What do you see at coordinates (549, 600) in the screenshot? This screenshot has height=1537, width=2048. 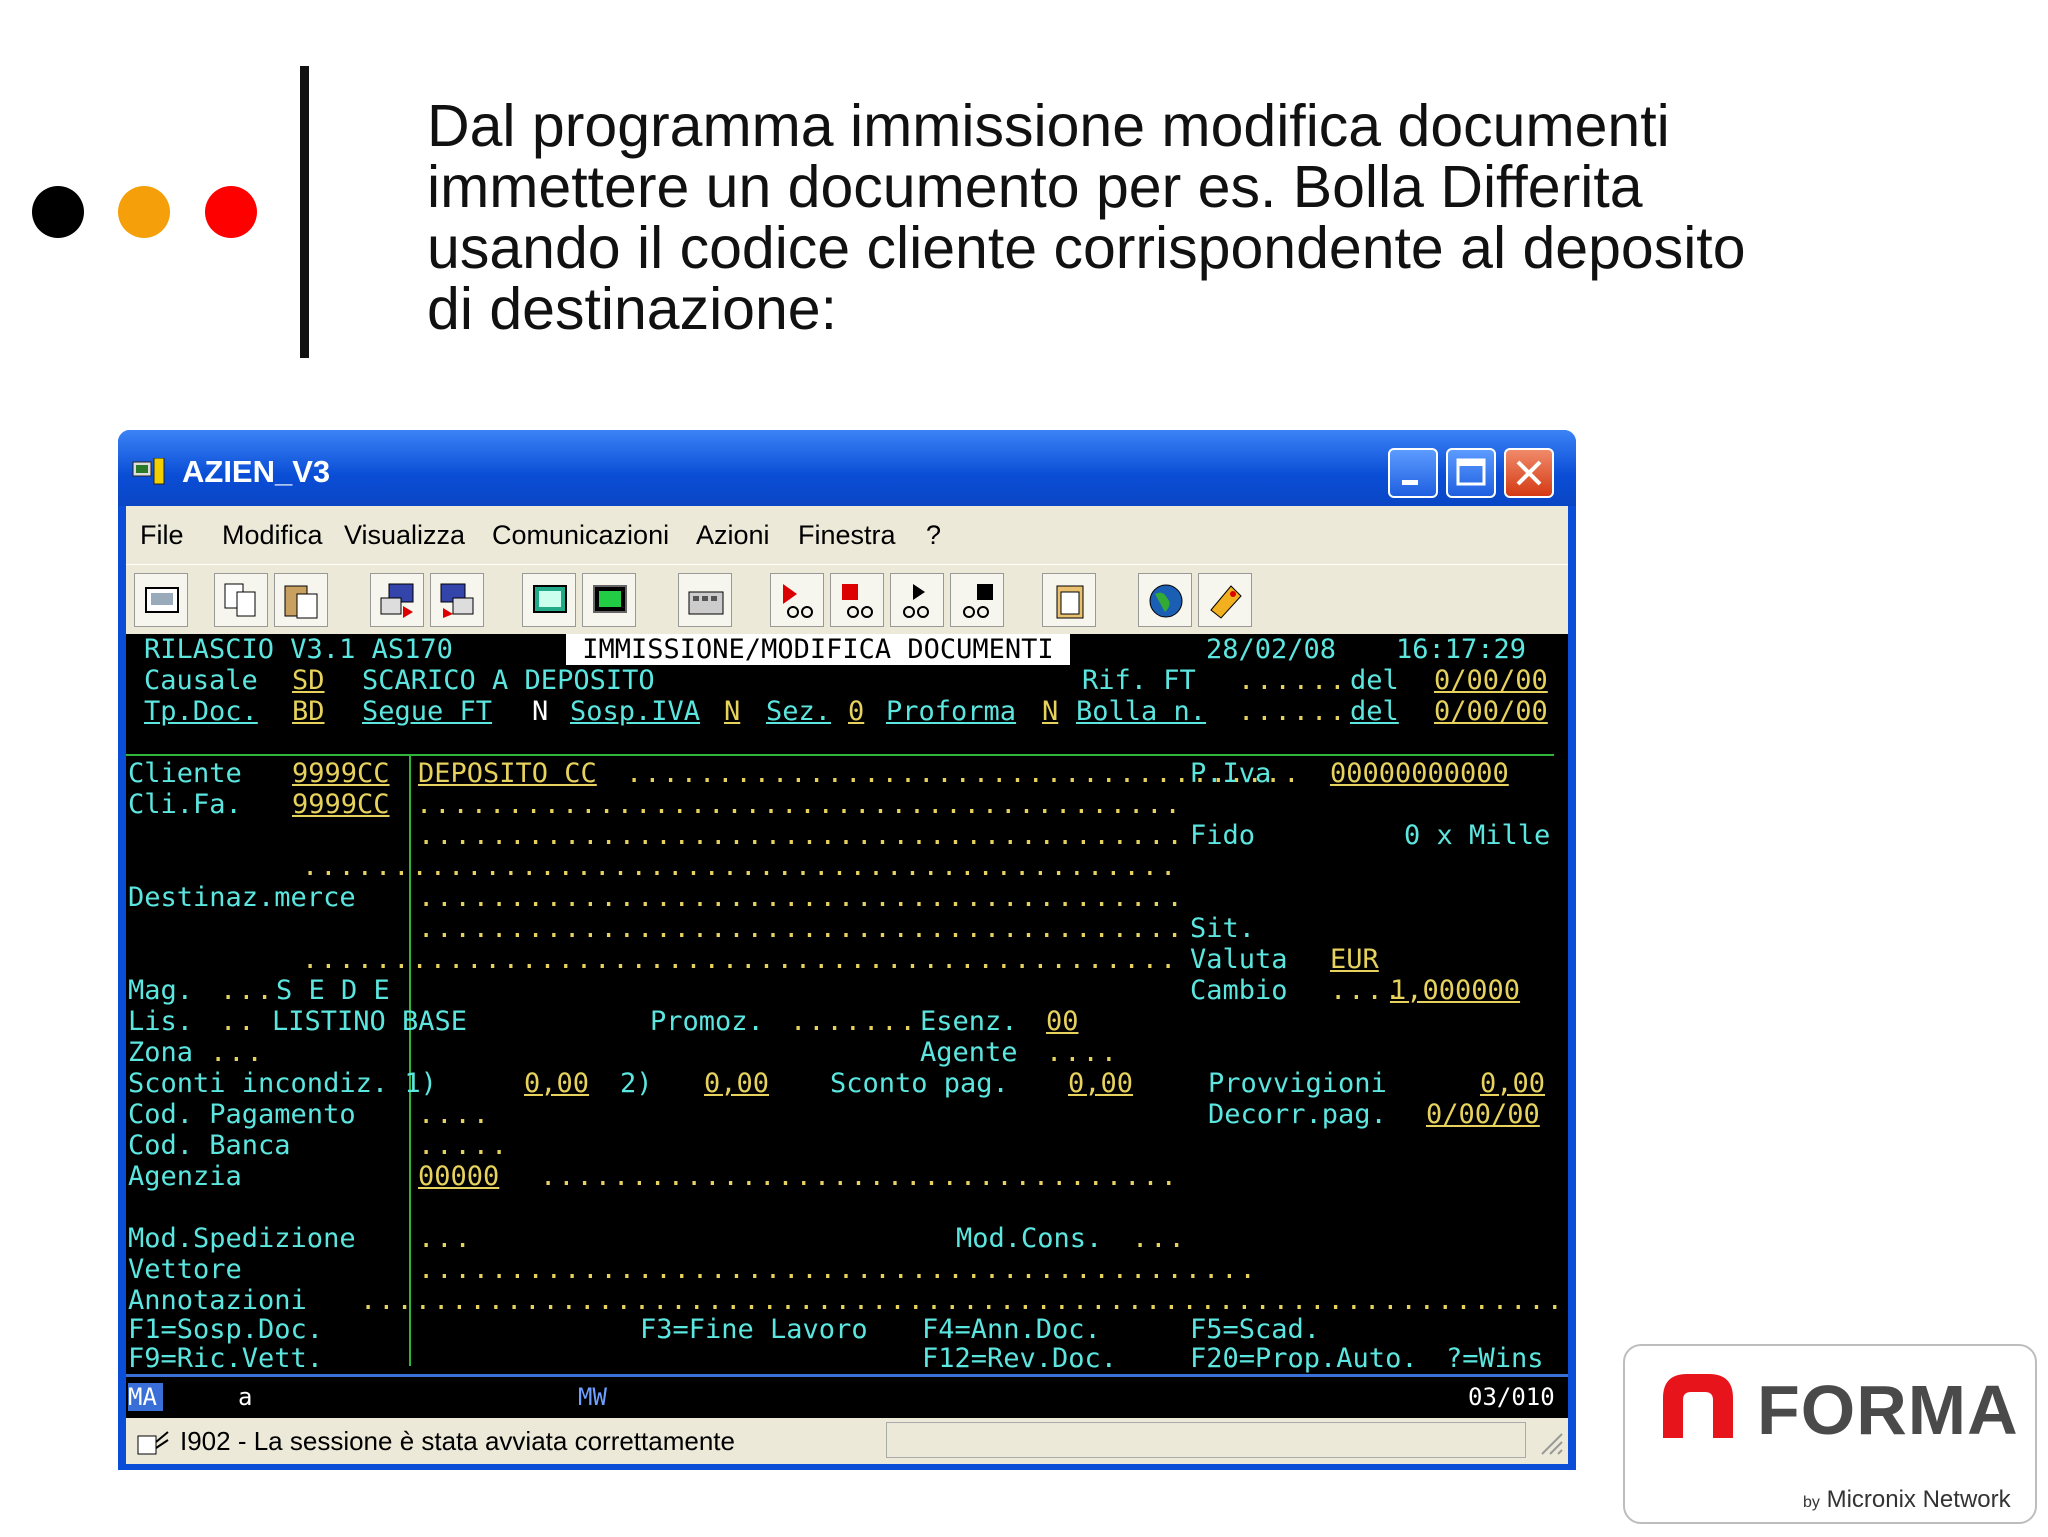 I see `display-button` at bounding box center [549, 600].